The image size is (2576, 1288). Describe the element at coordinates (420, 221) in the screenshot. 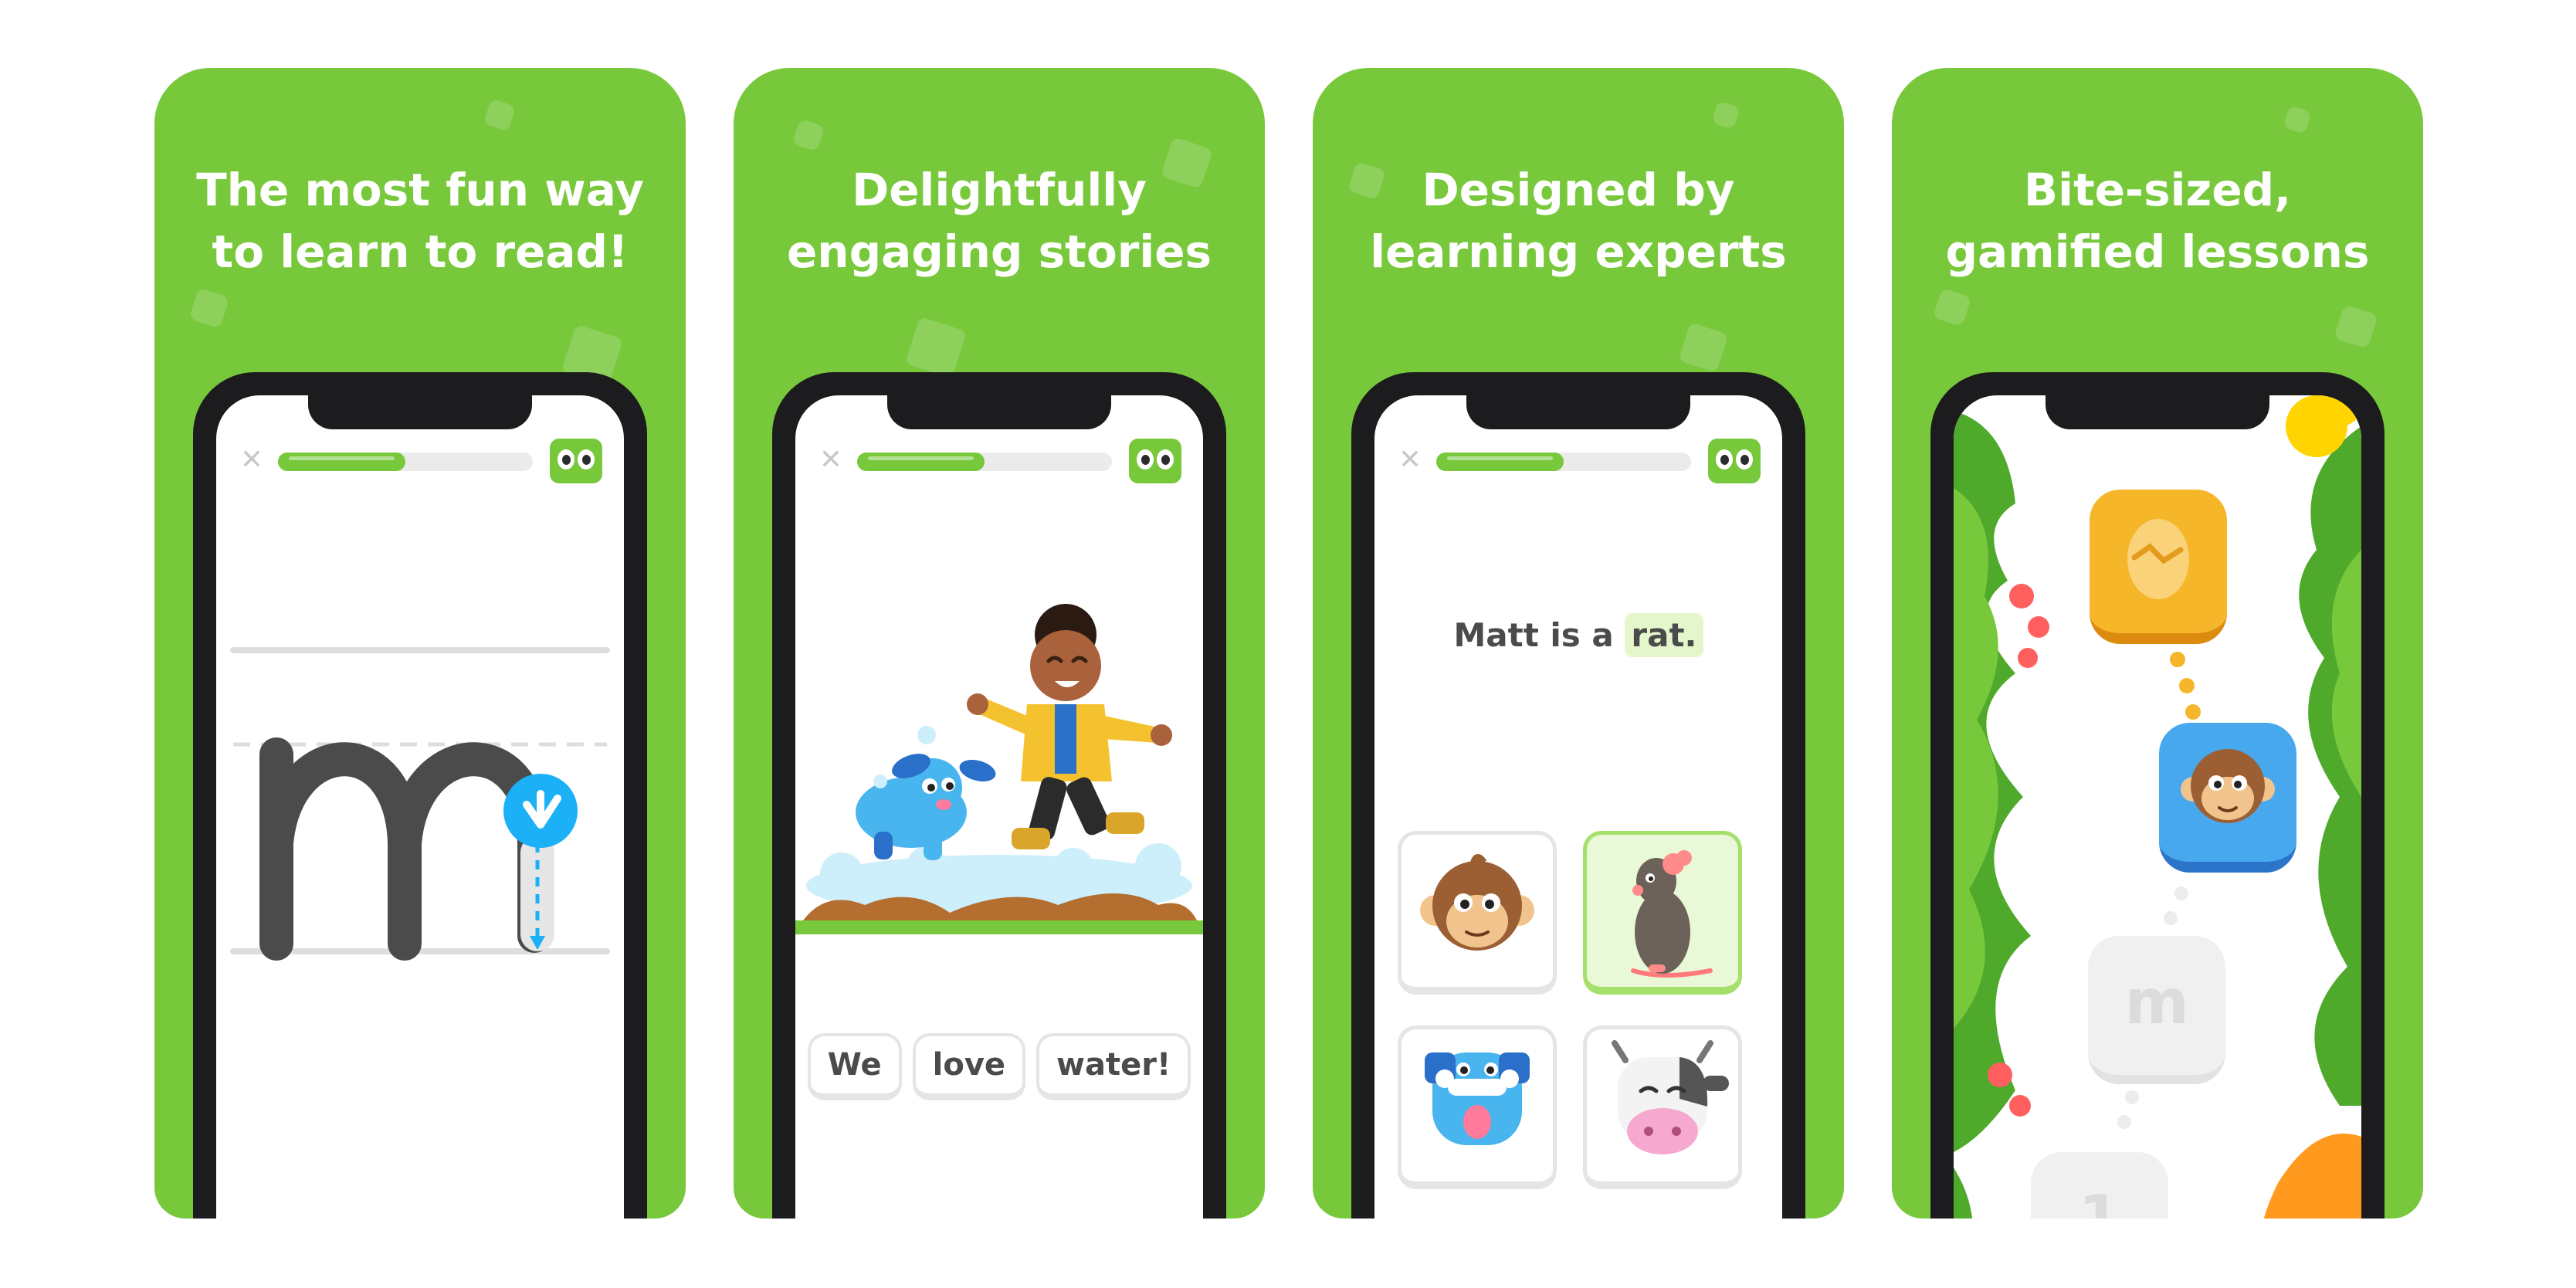

I see `panel-headline: The most fun way to learn to read!` at that location.